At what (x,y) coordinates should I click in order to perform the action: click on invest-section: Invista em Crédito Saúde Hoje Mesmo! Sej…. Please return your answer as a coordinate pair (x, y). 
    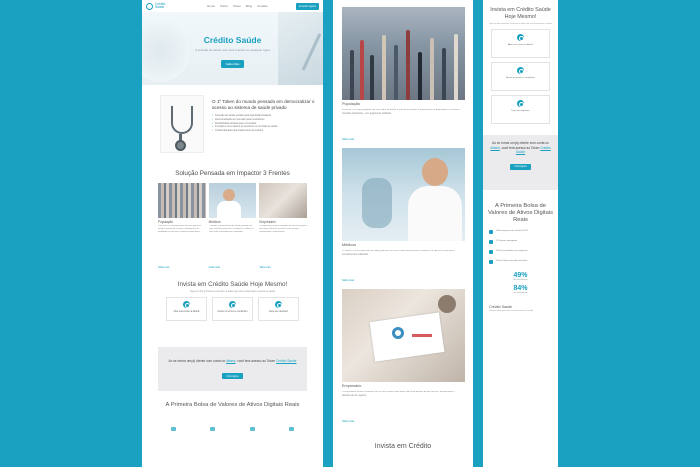
    Looking at the image, I should click on (232, 301).